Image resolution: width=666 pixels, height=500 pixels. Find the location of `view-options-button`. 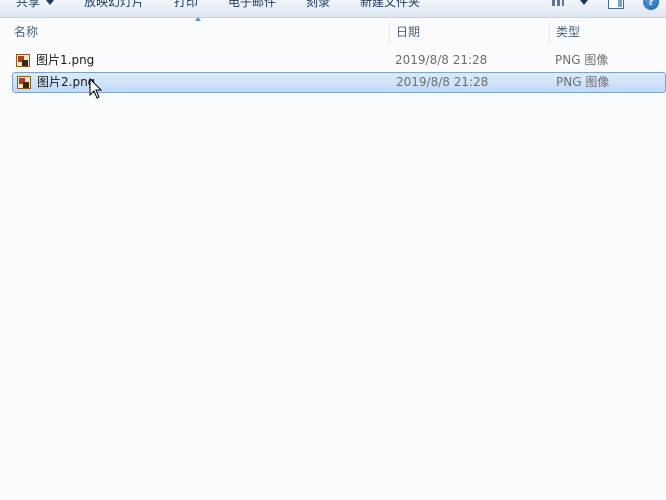

view-options-button is located at coordinates (572, 5).